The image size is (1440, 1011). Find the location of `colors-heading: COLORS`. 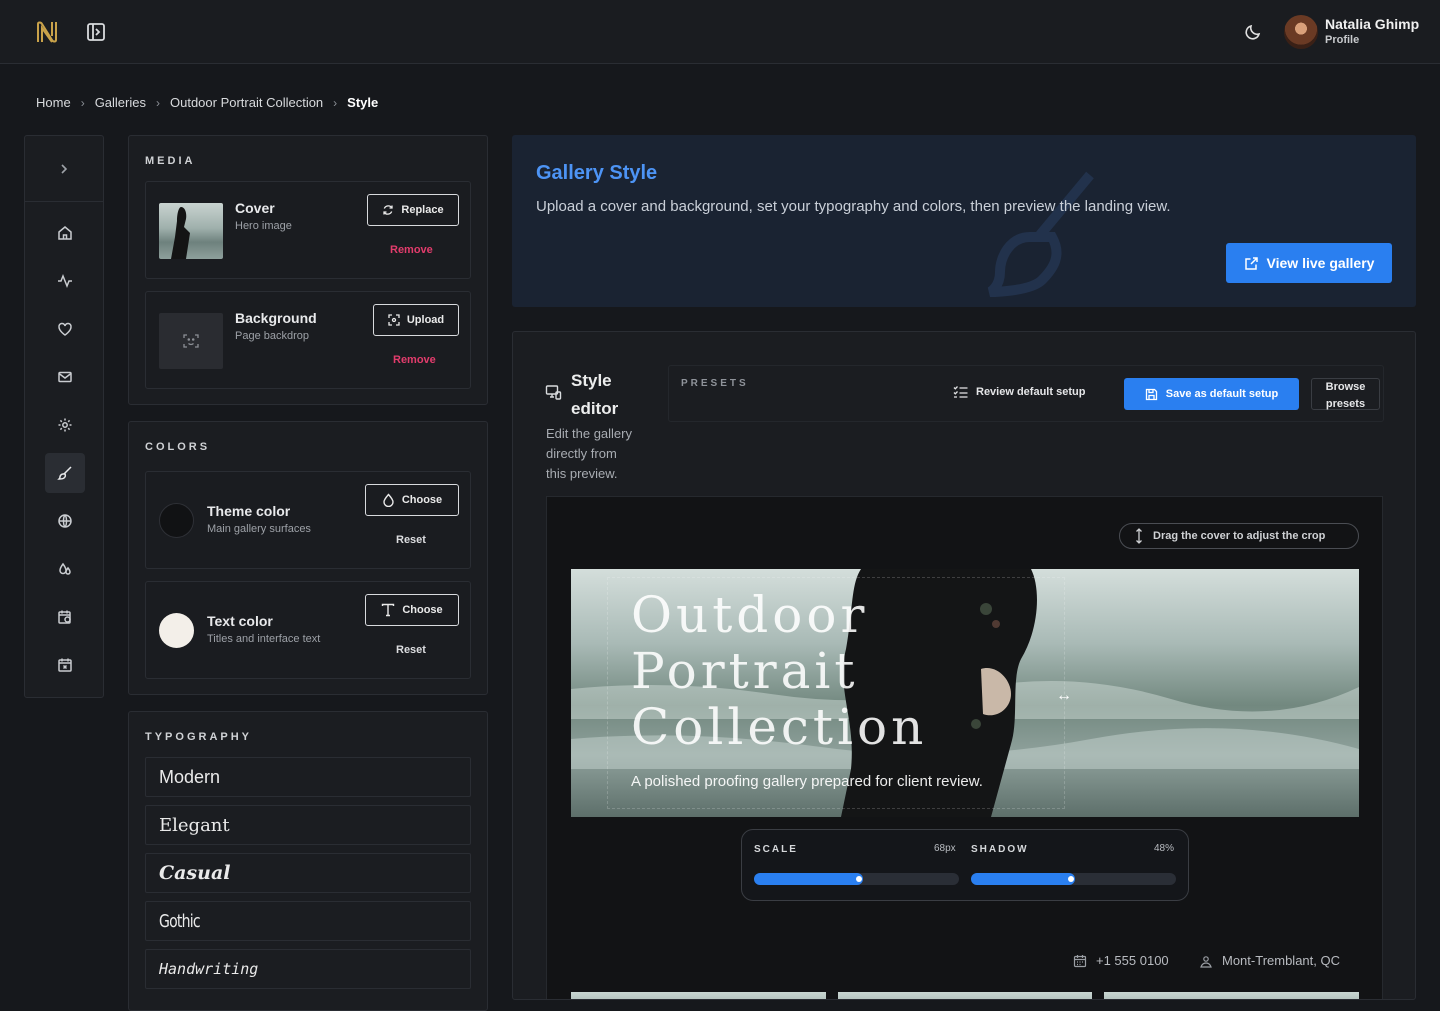

colors-heading: COLORS is located at coordinates (178, 447).